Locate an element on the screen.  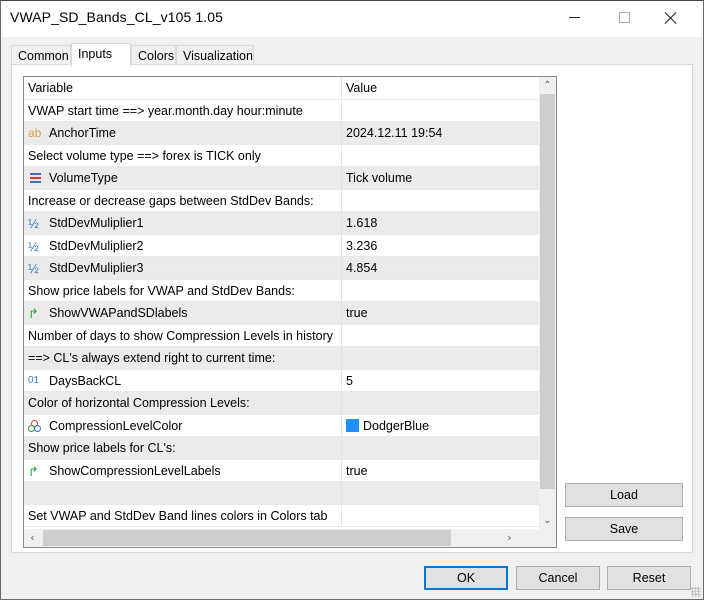
parameter-row: ½ StdDevMuliplier2 3.236 is located at coordinates (281, 245).